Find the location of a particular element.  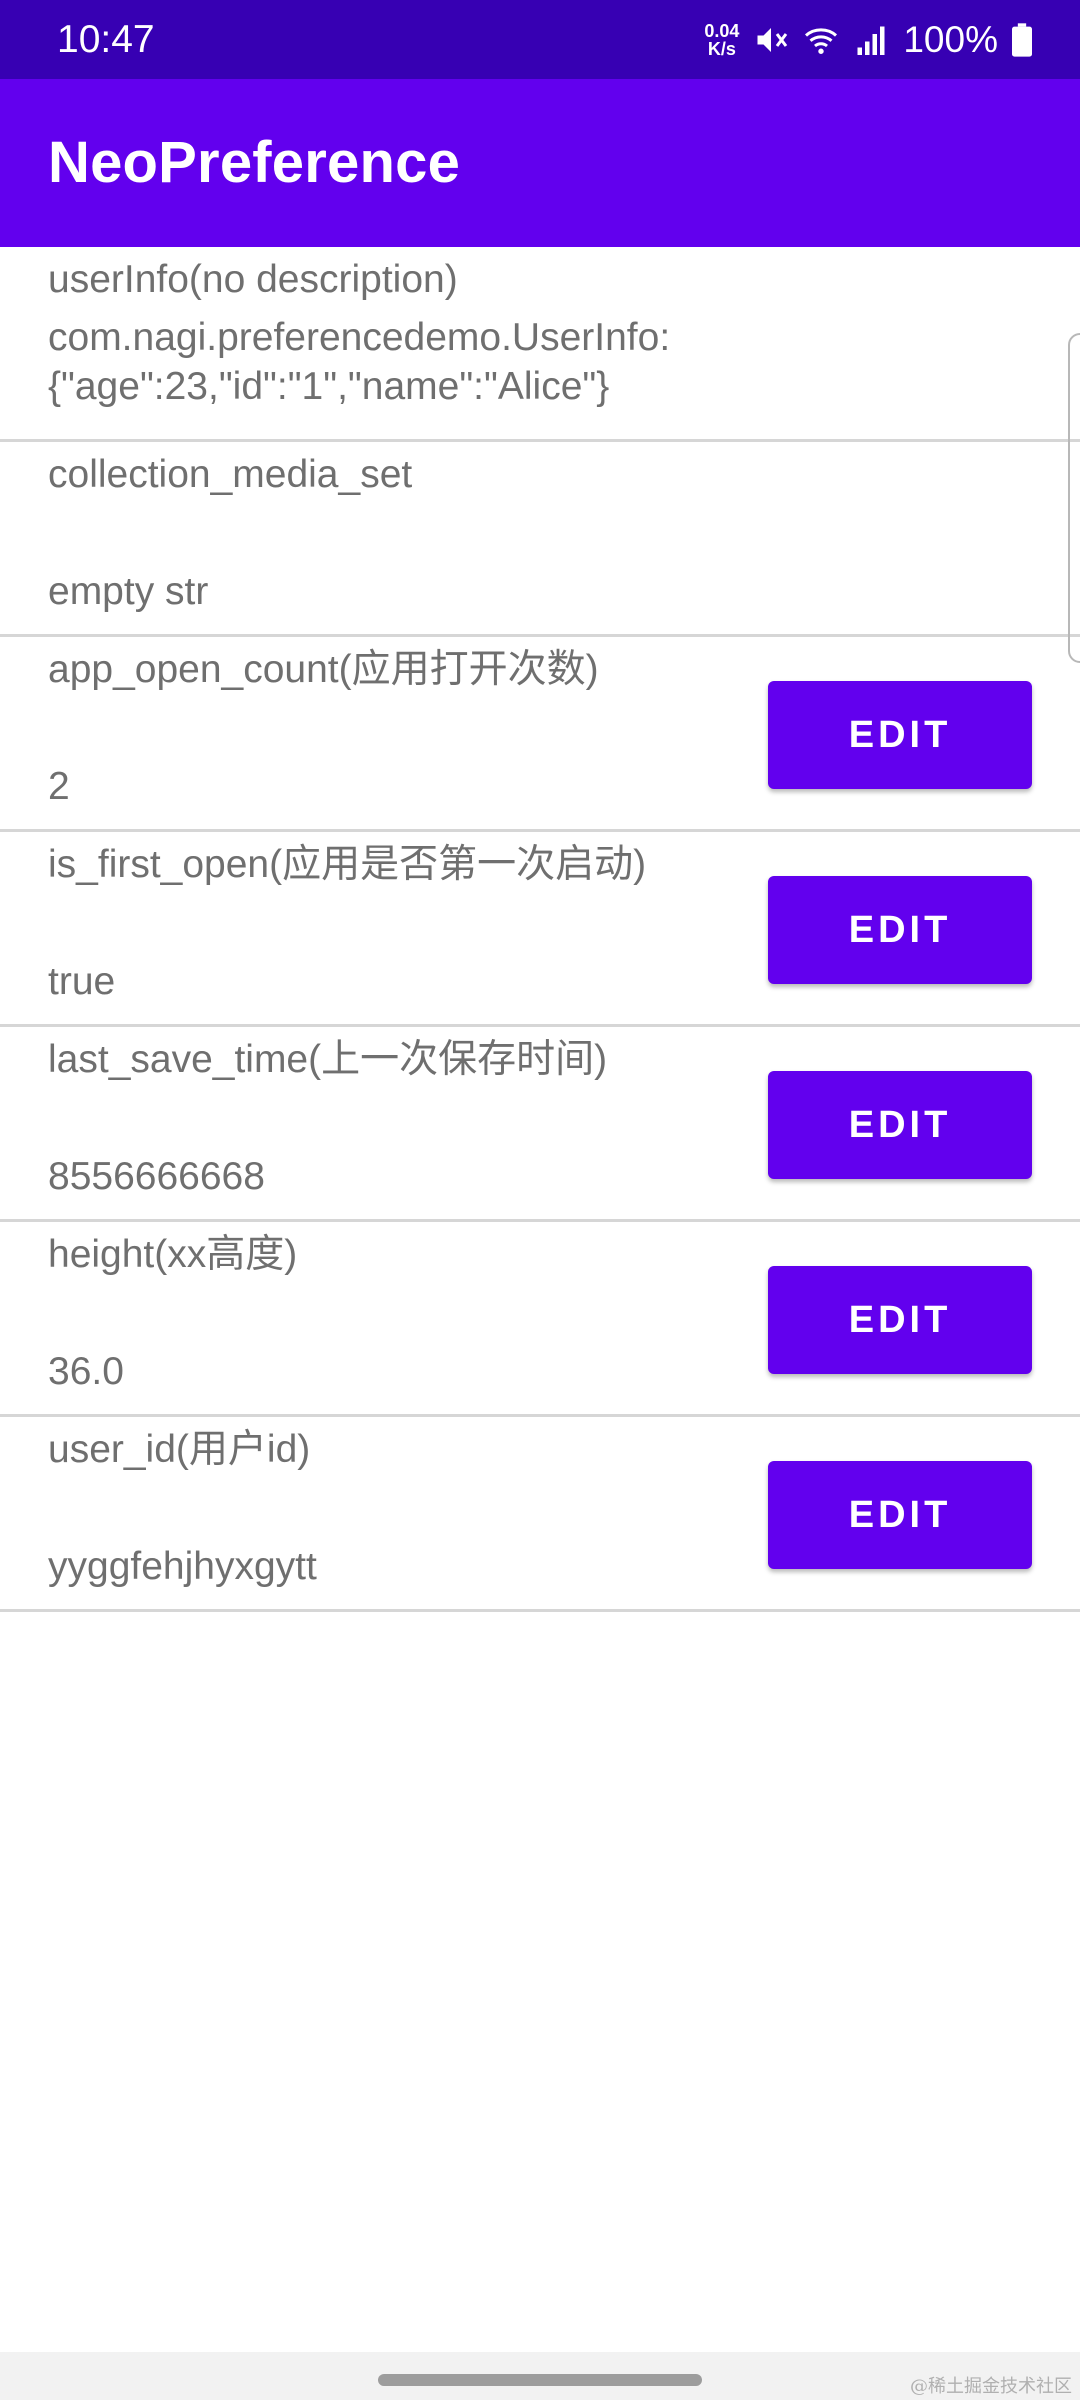

net-speed-unit: K/s is located at coordinates (721, 49).